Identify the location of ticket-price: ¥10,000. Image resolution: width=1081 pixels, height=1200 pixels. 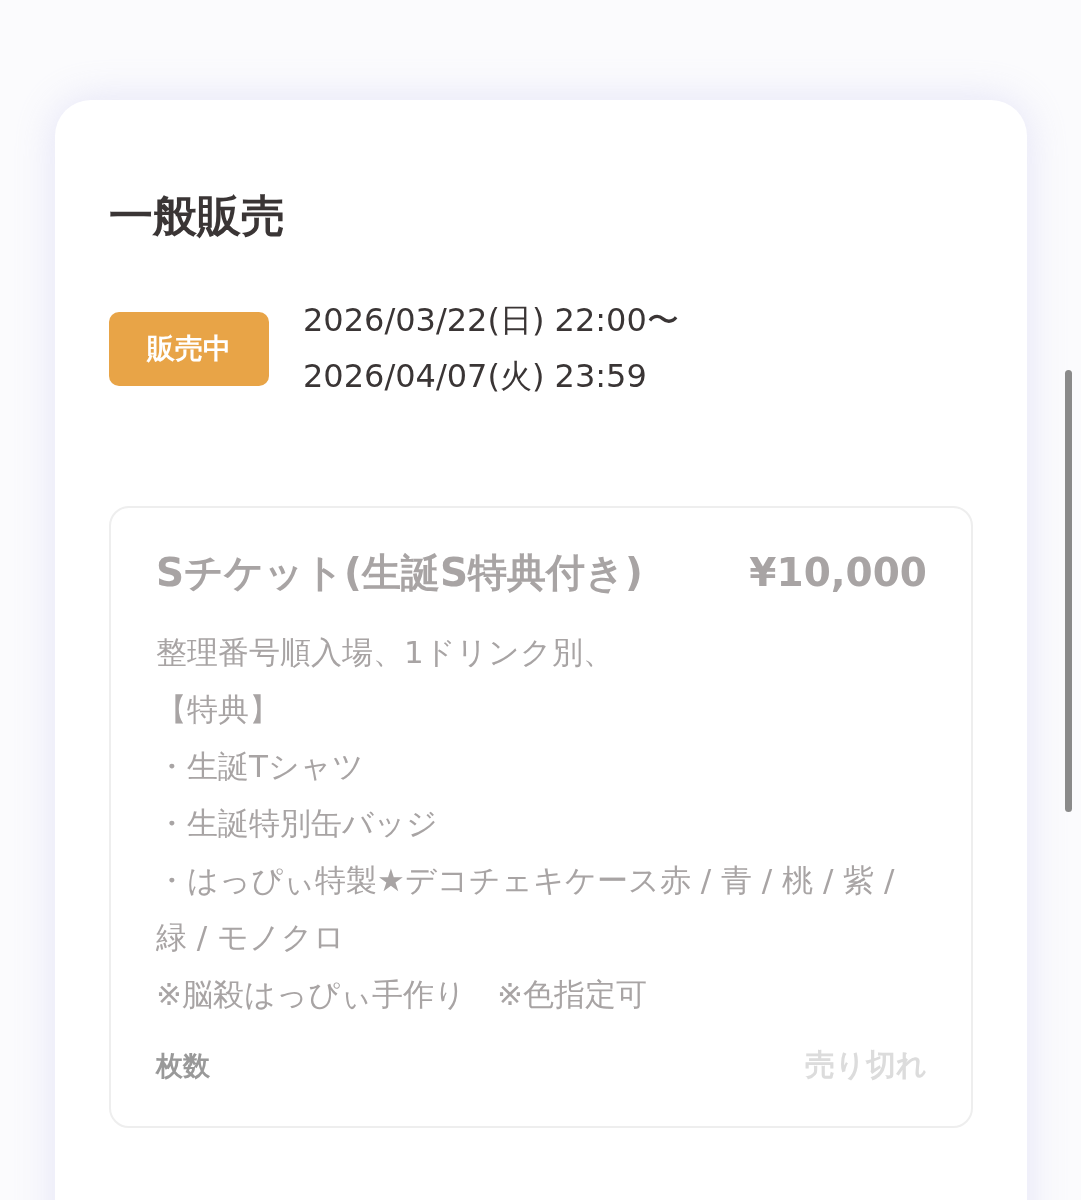
(838, 572).